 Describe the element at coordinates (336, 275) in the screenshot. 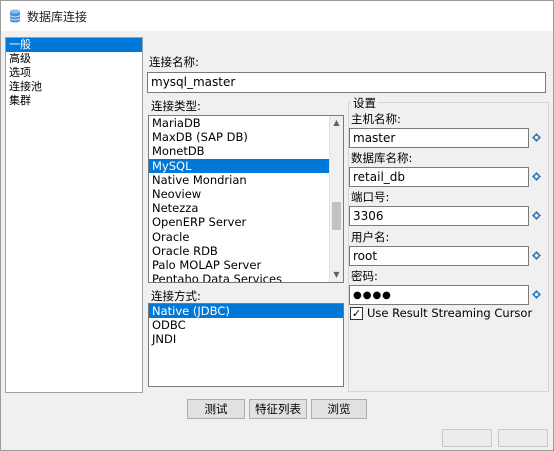

I see `scroll-down-icon: ▼` at that location.